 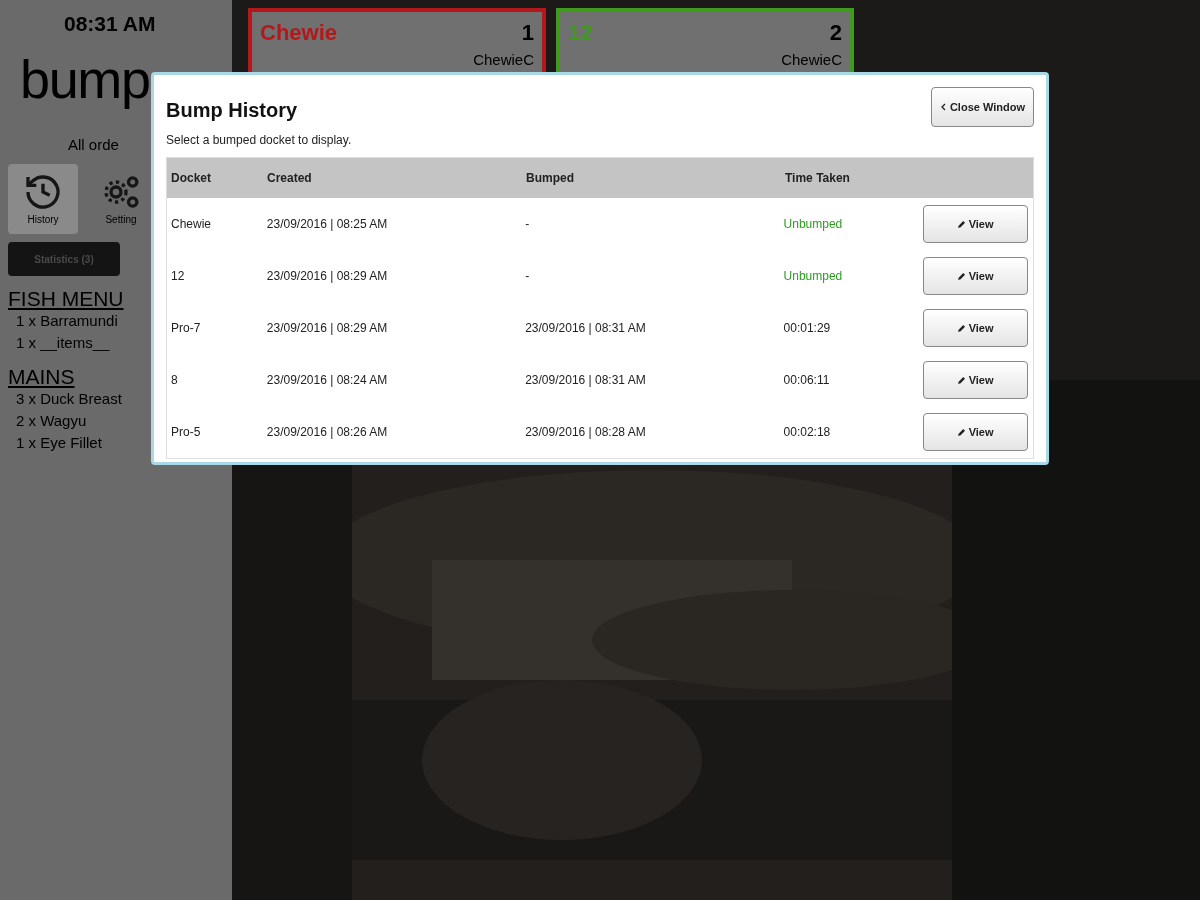 What do you see at coordinates (818, 178) in the screenshot?
I see `column-heading: Time Taken` at bounding box center [818, 178].